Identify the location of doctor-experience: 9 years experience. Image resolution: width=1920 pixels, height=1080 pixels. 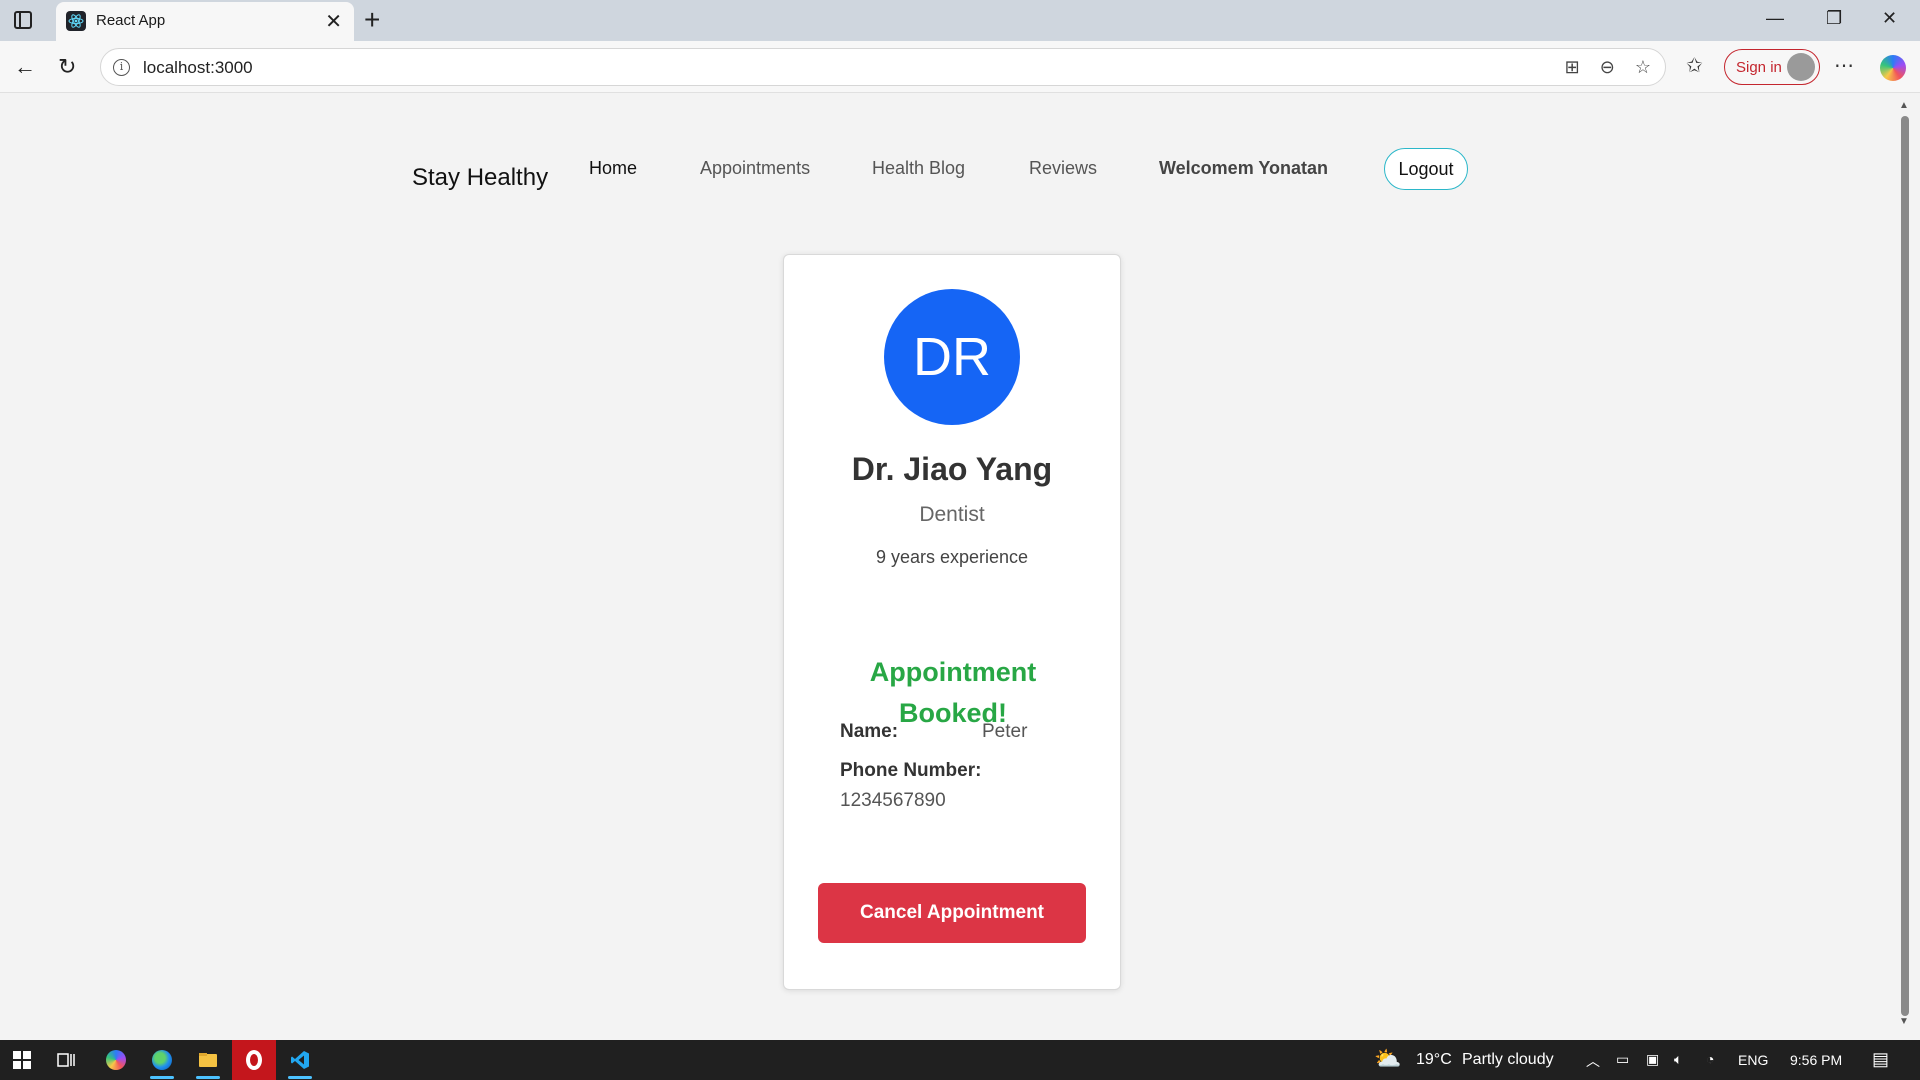
(952, 557).